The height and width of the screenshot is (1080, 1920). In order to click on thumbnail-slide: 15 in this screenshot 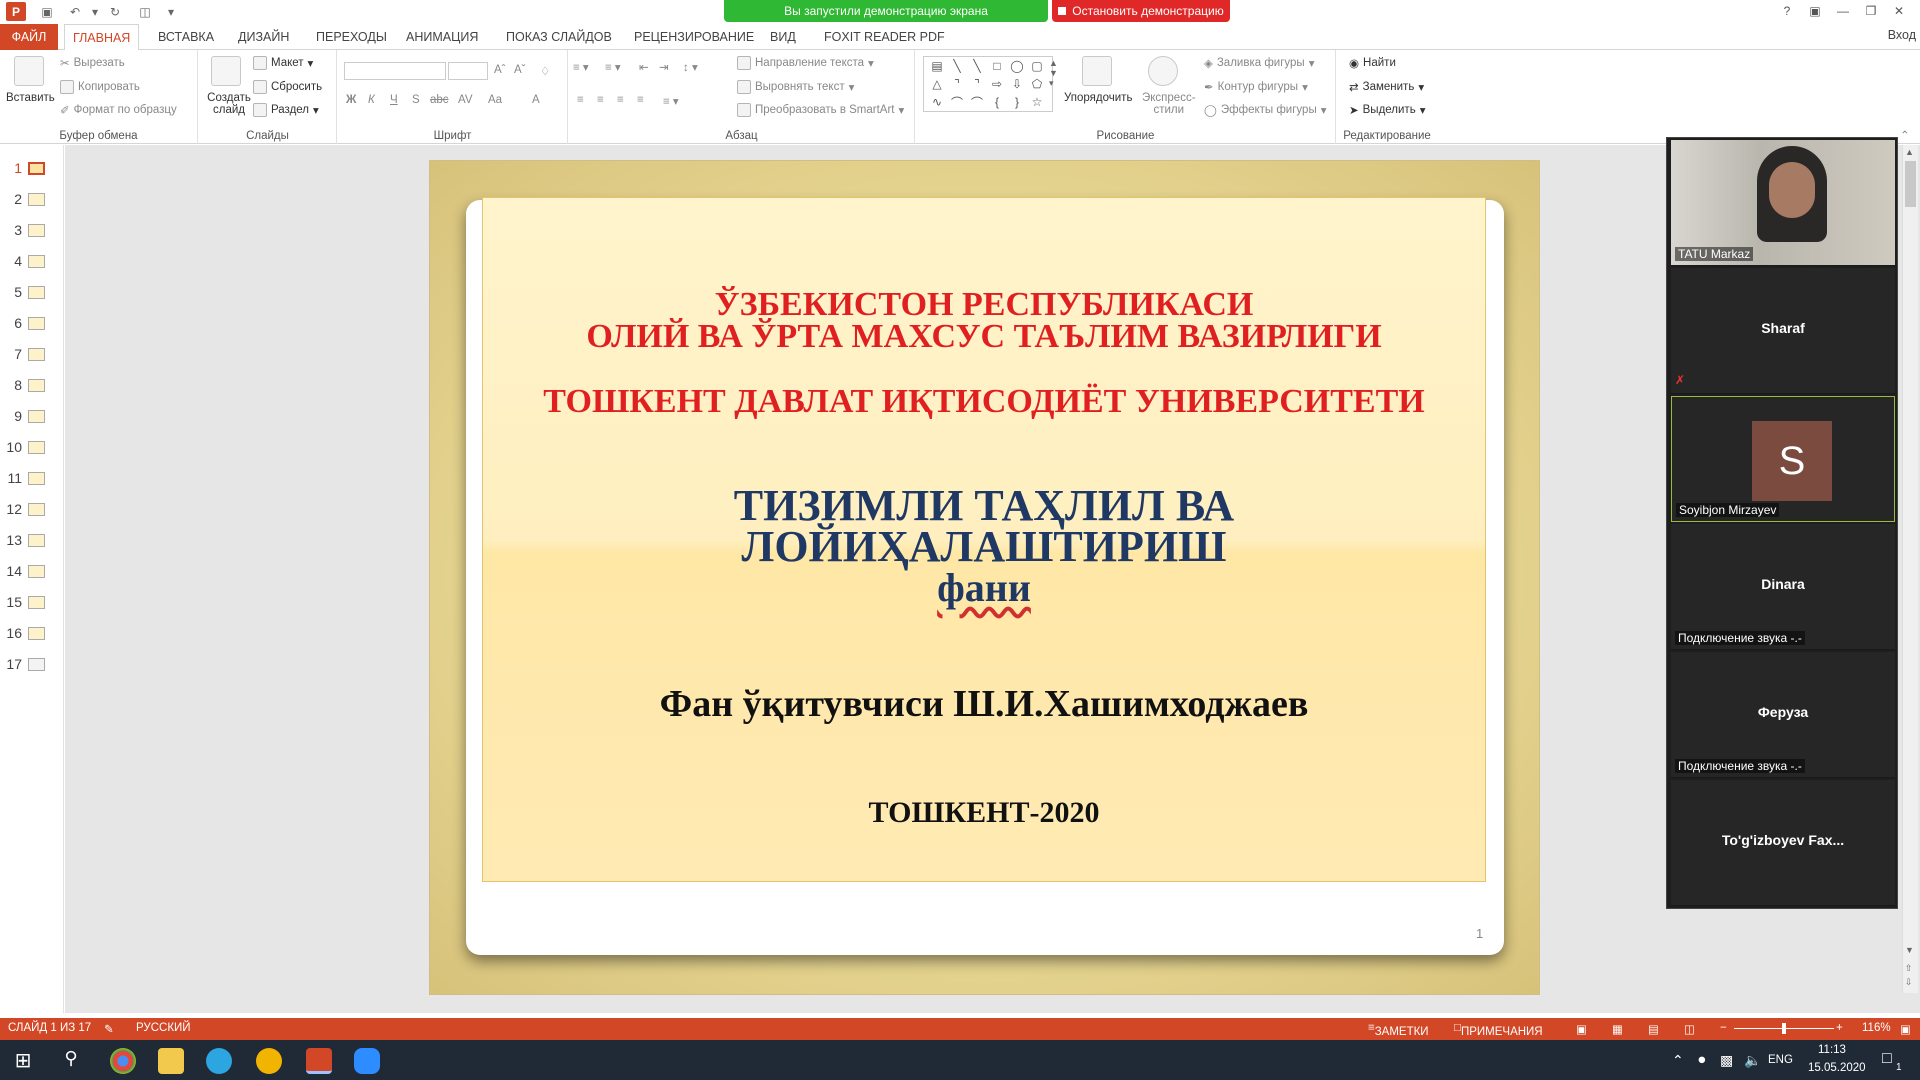, I will do `click(32, 602)`.